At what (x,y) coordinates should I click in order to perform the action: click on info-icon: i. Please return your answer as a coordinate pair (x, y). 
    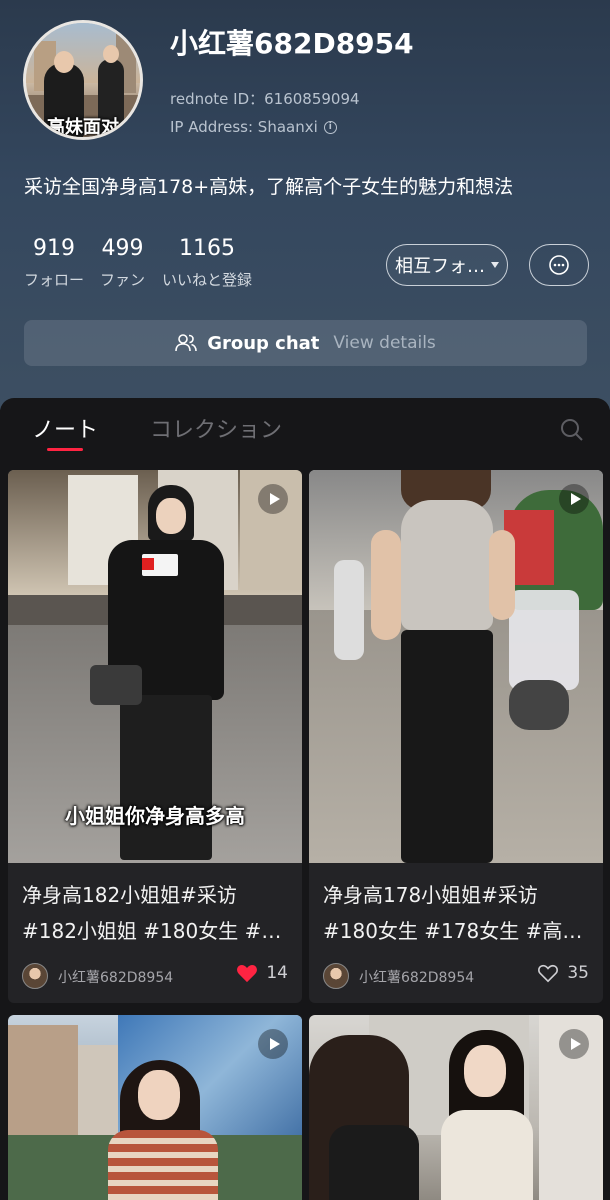
    Looking at the image, I should click on (330, 127).